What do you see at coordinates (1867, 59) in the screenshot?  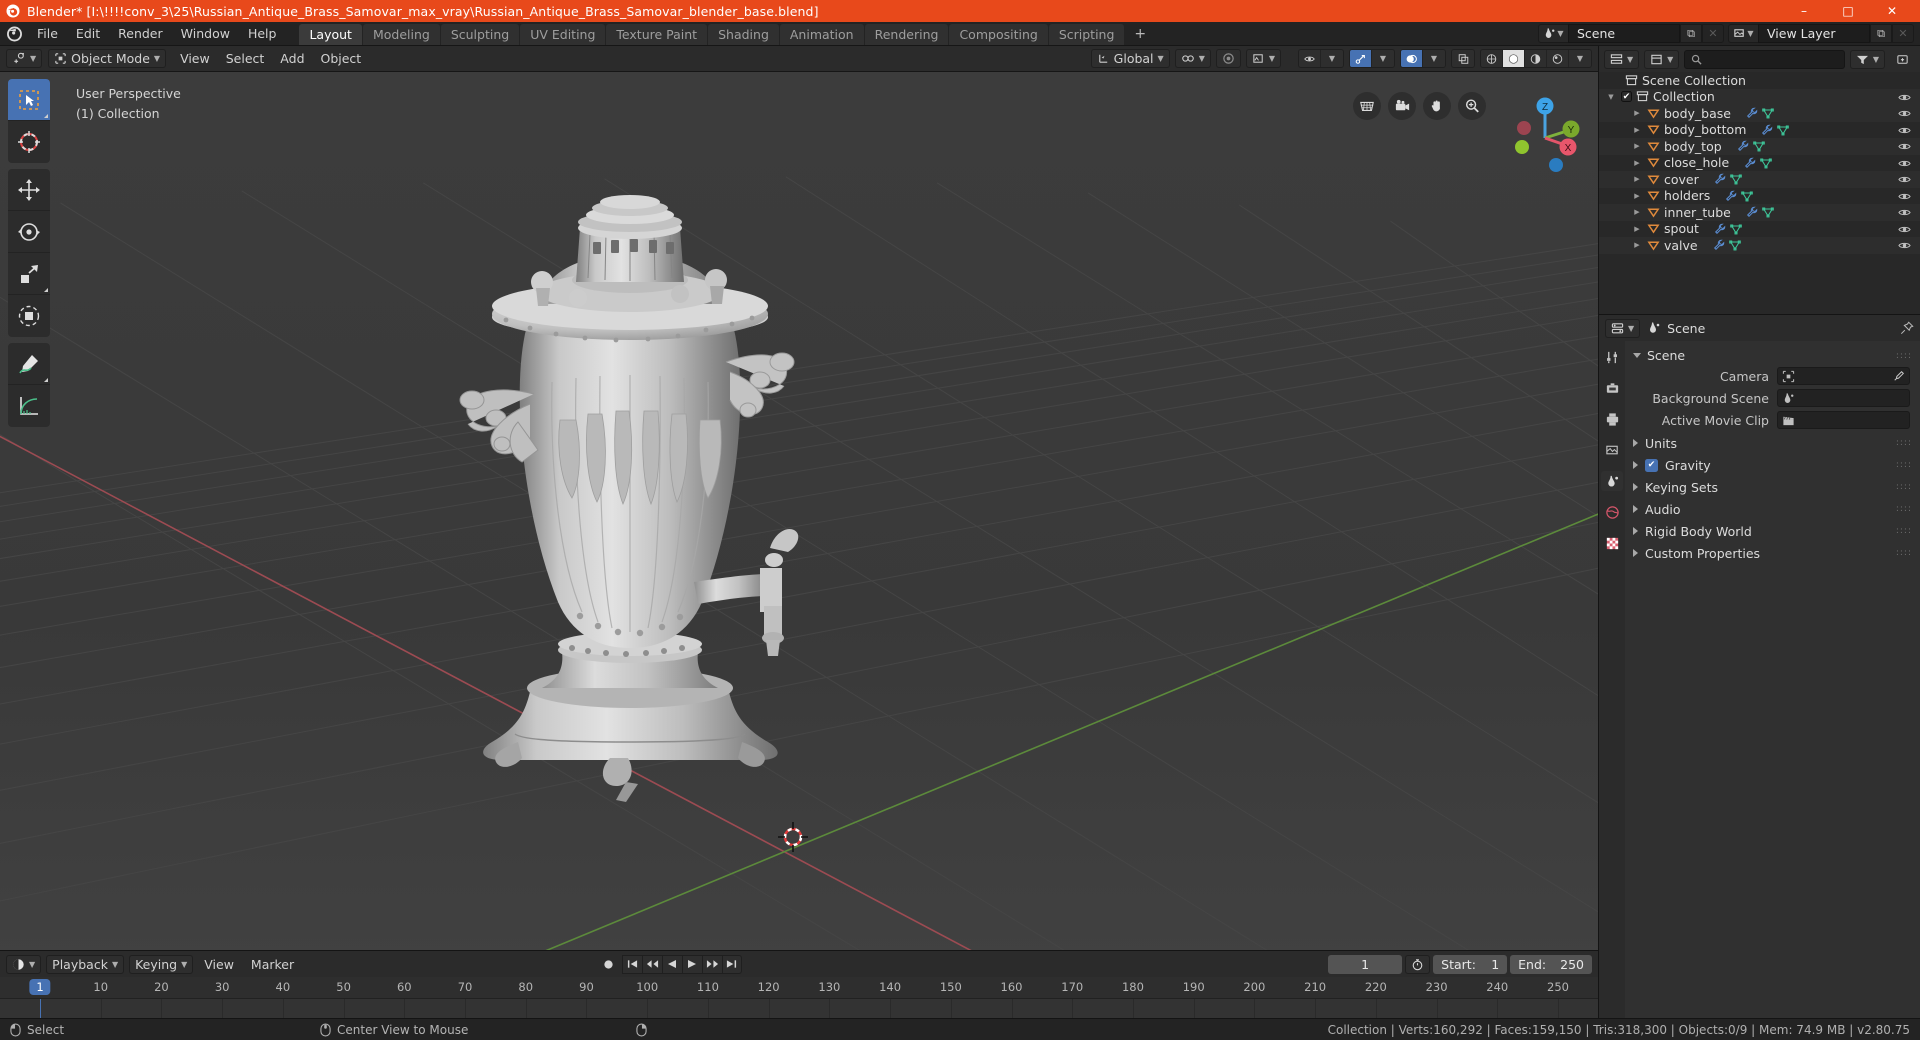 I see `outliner-filter-button: ▼` at bounding box center [1867, 59].